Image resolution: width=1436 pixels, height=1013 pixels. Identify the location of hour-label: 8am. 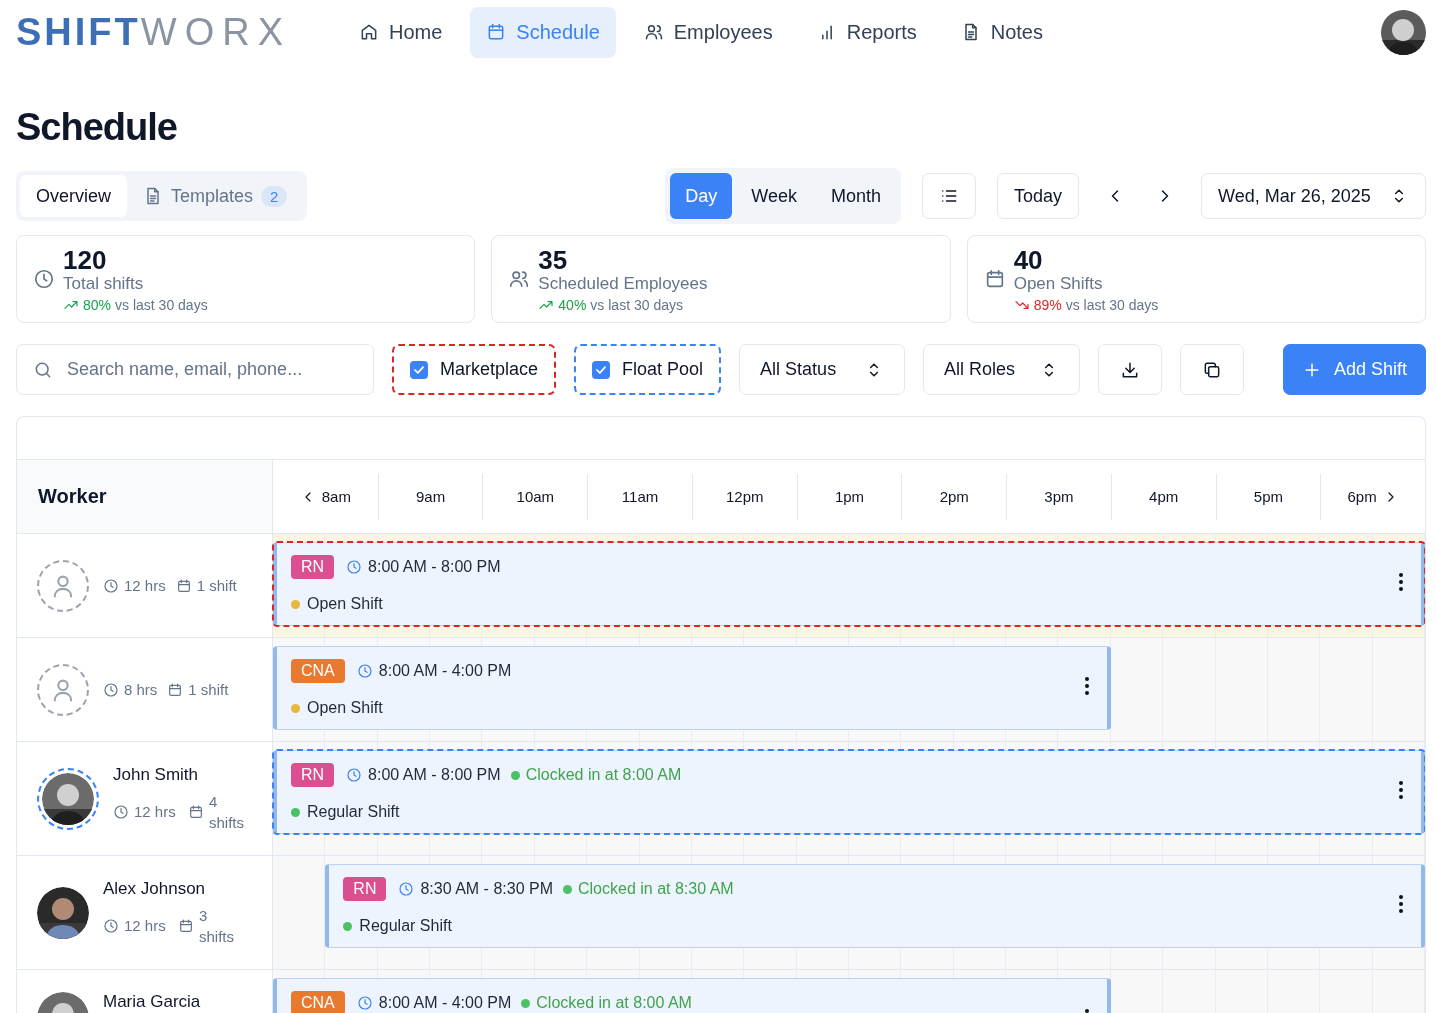
(325, 496).